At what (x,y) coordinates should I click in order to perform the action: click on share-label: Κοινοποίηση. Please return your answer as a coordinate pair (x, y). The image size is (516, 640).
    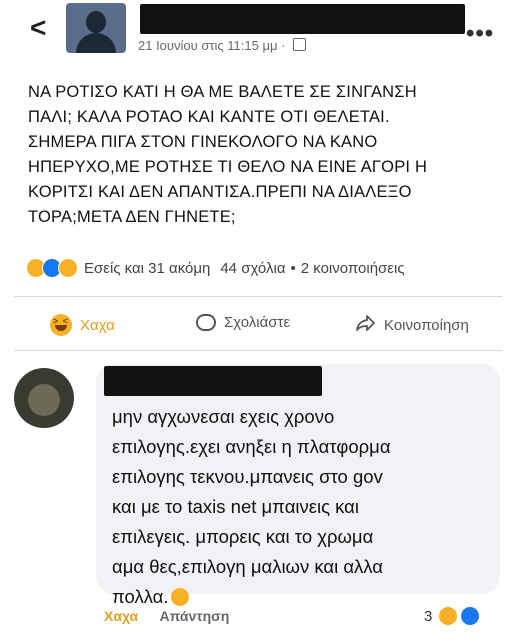
    Looking at the image, I should click on (426, 325).